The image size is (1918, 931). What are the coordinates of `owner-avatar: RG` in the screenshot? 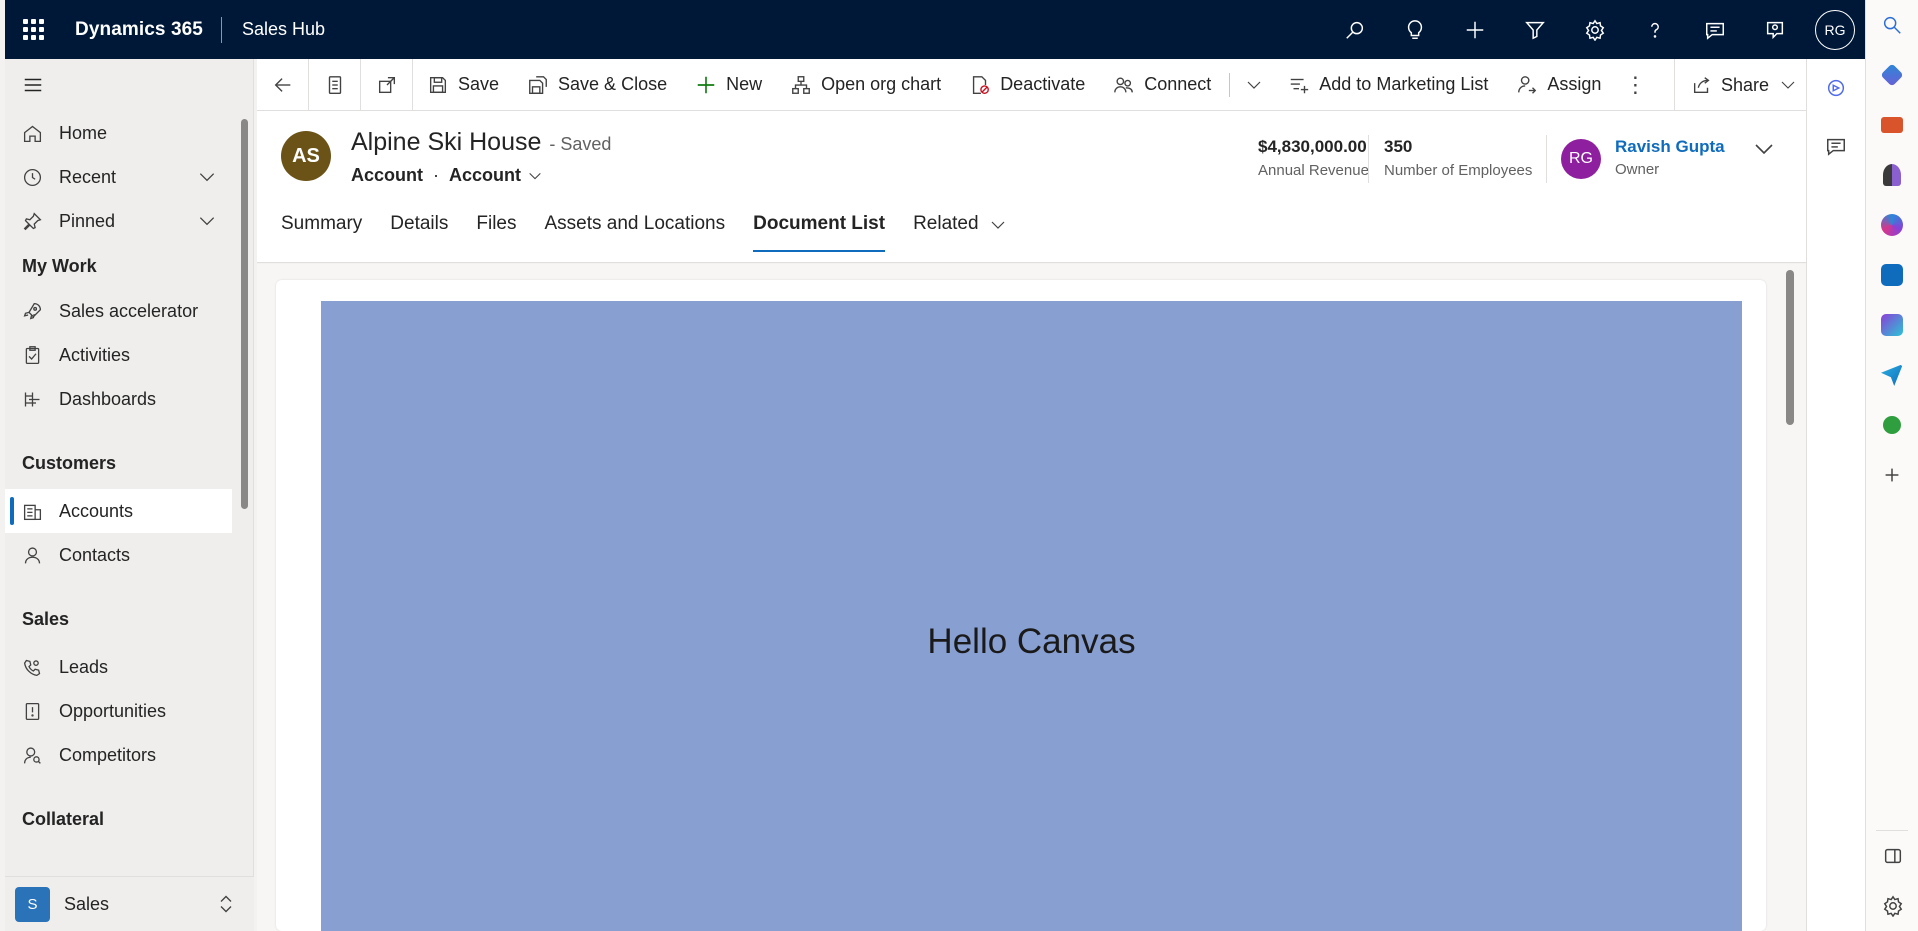 It's located at (1581, 159).